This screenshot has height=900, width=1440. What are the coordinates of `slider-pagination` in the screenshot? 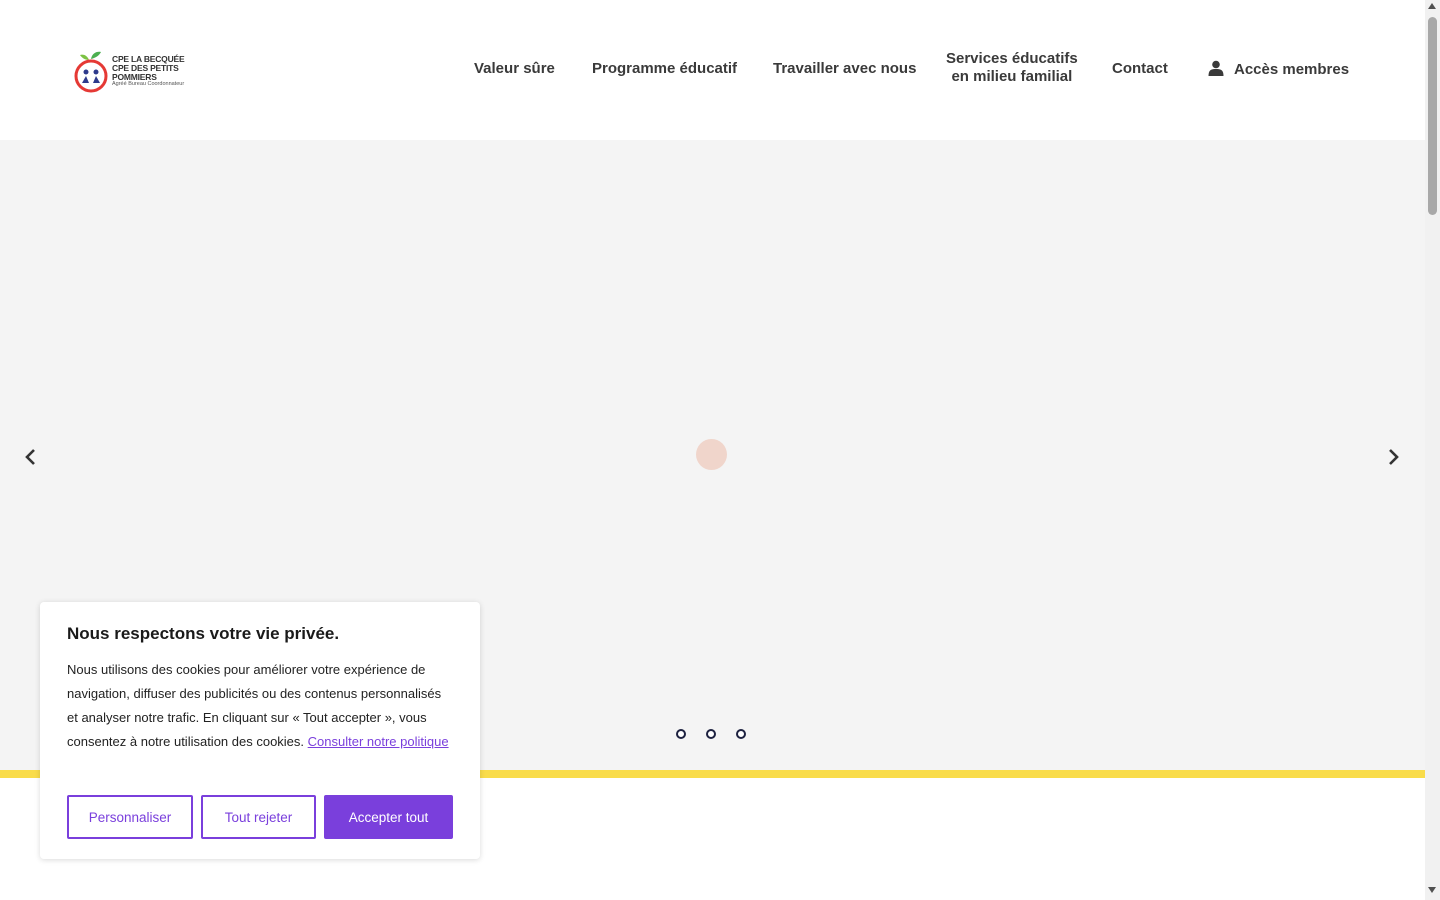 It's located at (711, 734).